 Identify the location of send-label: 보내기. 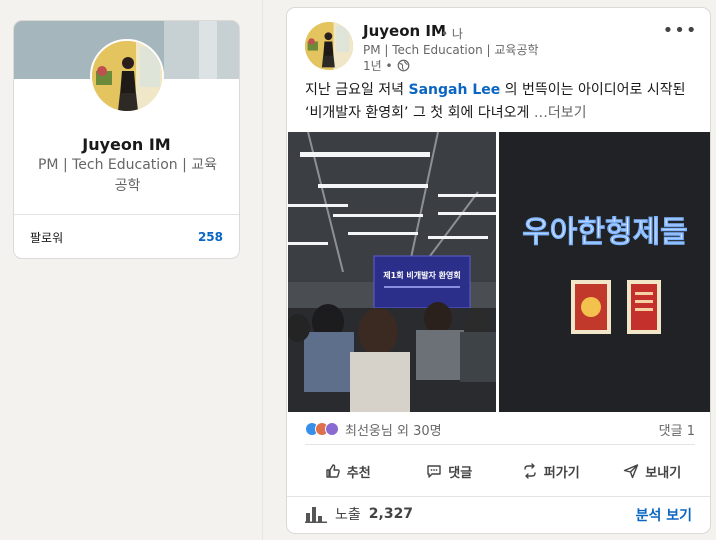
(663, 473).